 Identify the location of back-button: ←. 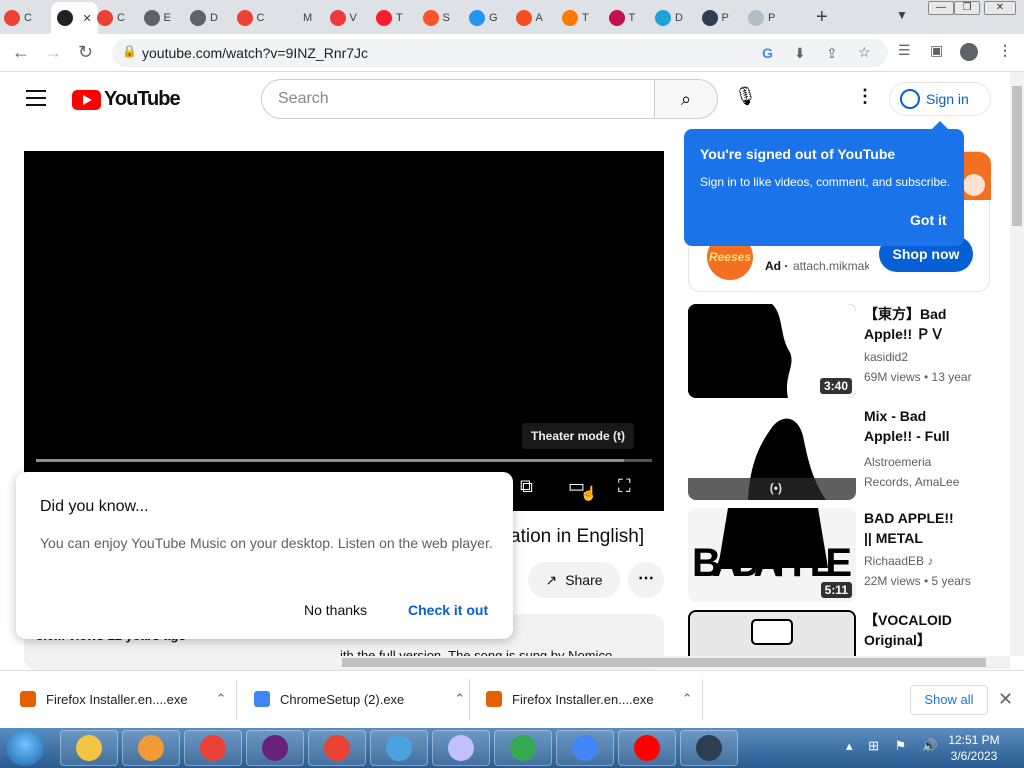
(21, 52).